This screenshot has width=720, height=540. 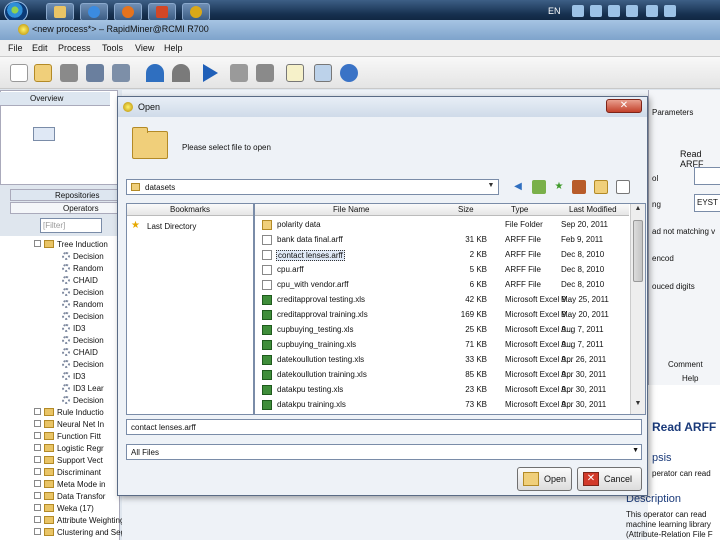 I want to click on save-as-icon, so click(x=95, y=73).